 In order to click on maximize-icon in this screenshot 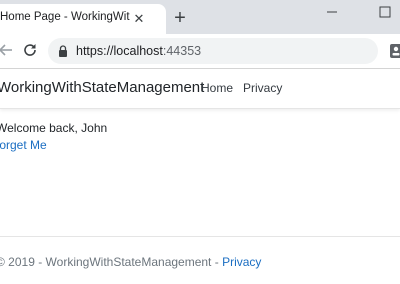, I will do `click(385, 12)`.